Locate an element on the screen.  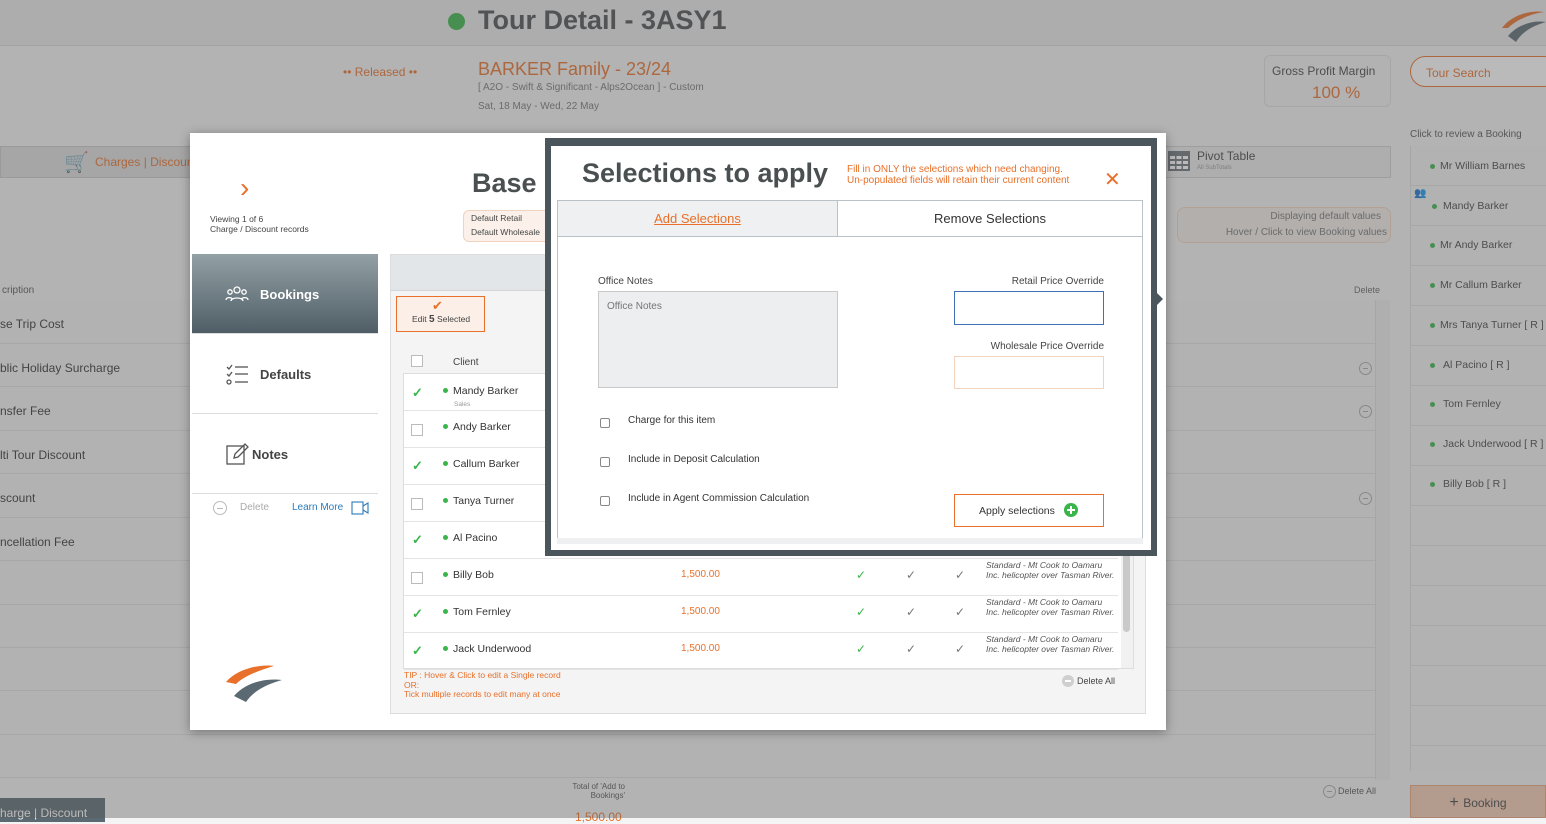
apply-selections-button: Apply selections is located at coordinates (1029, 510).